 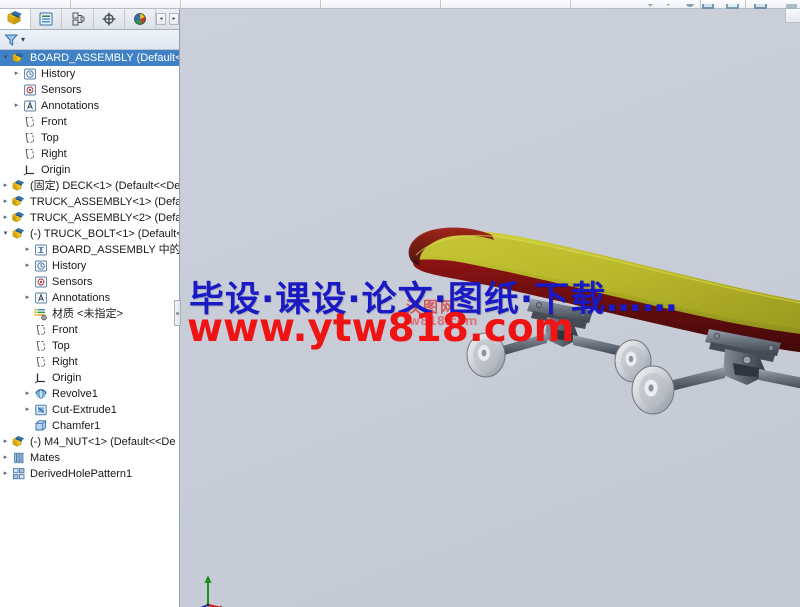 What do you see at coordinates (104, 234) in the screenshot?
I see `tree-item-label: (-) TRUCK_BOLT<1> (Default<` at bounding box center [104, 234].